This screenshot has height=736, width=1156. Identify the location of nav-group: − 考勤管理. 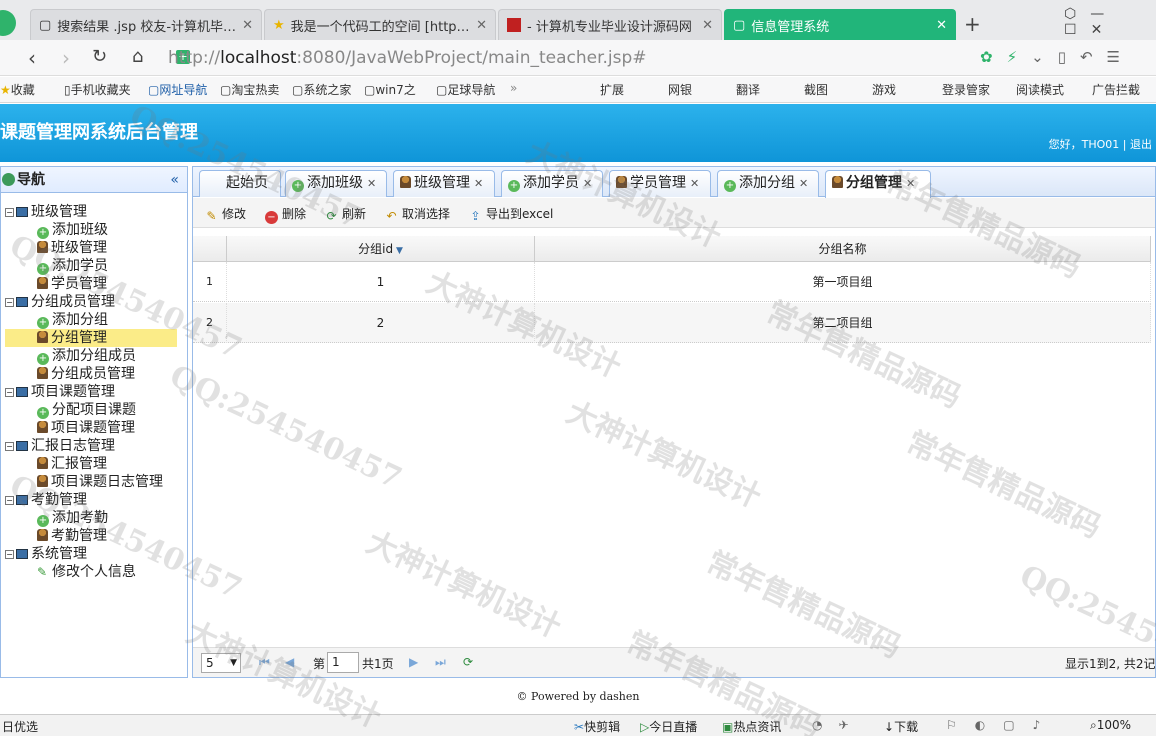
(46, 500).